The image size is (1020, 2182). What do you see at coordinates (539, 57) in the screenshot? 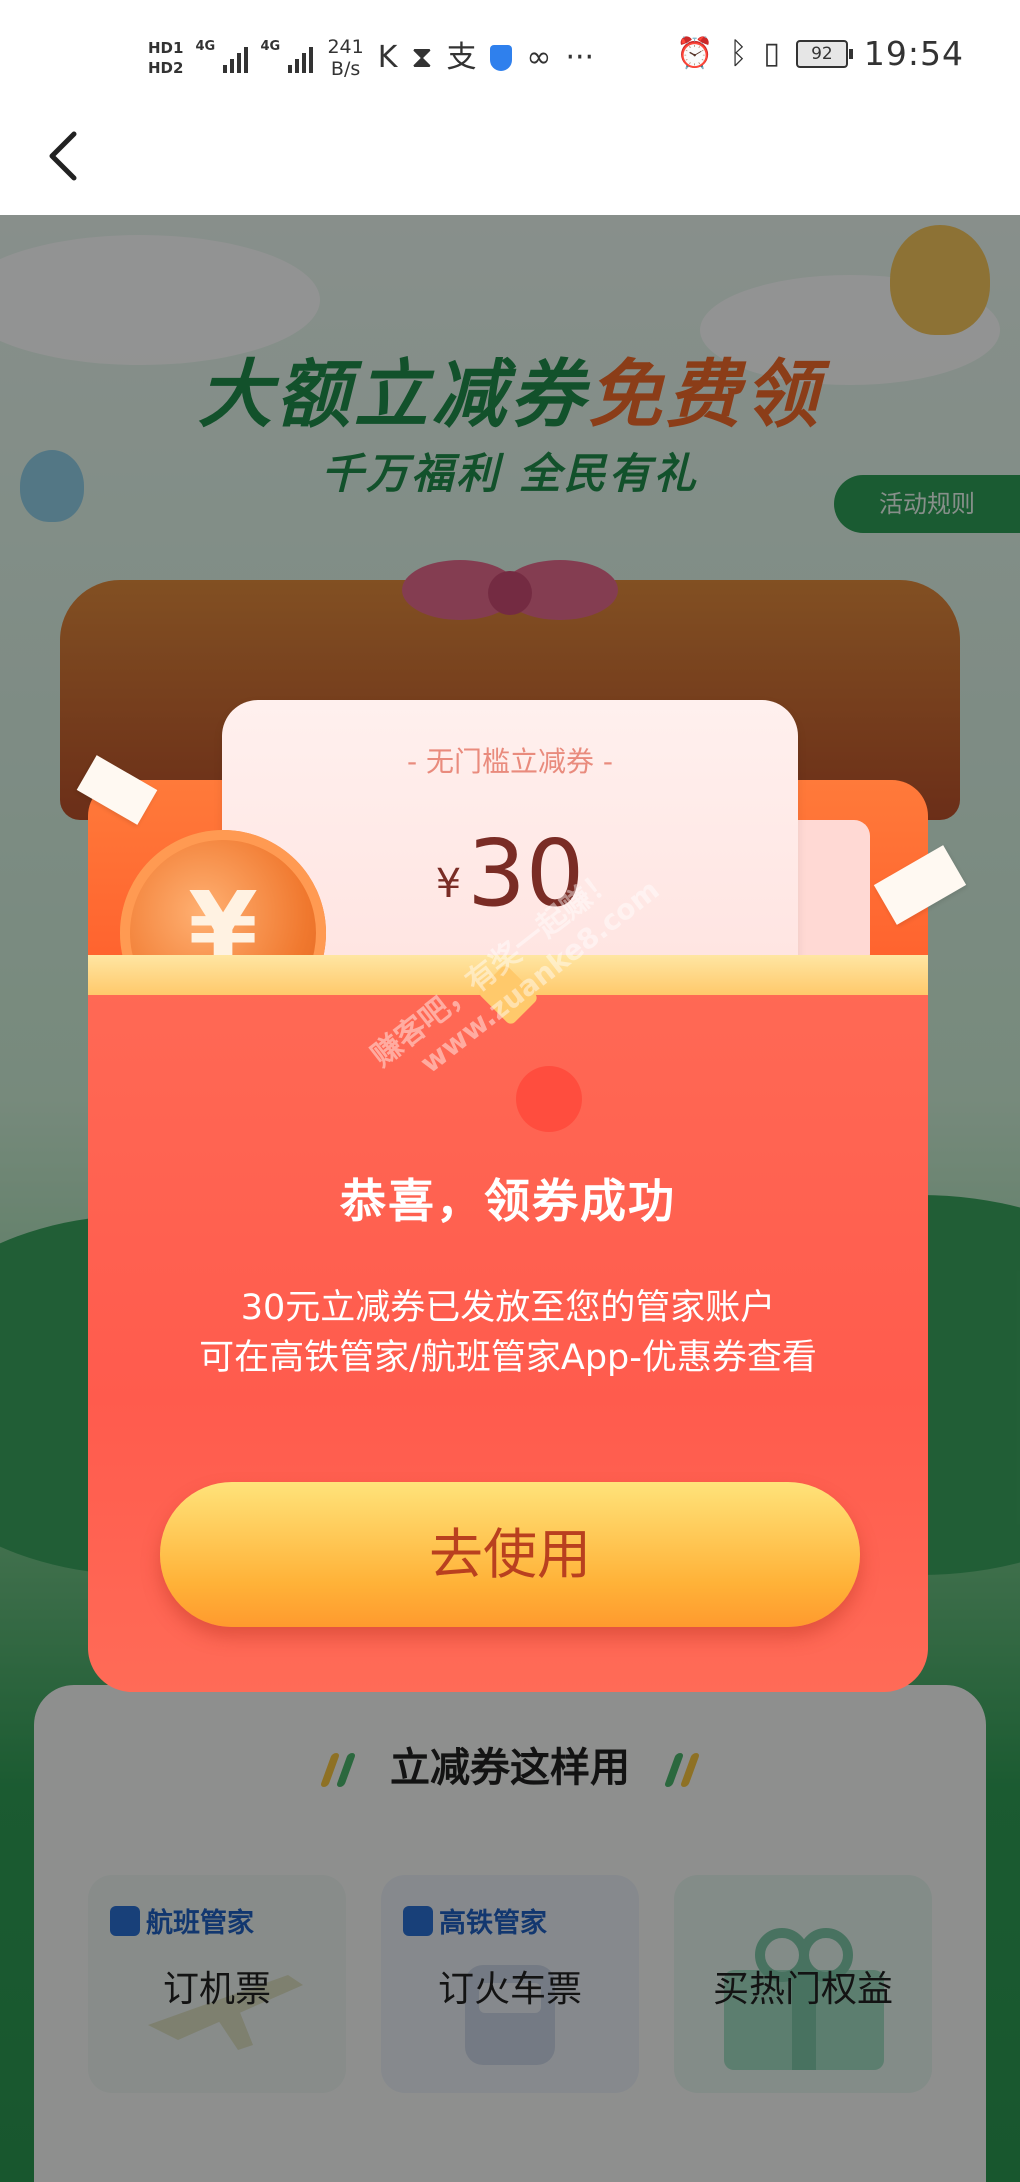
I see `weibo-icon: ∞` at bounding box center [539, 57].